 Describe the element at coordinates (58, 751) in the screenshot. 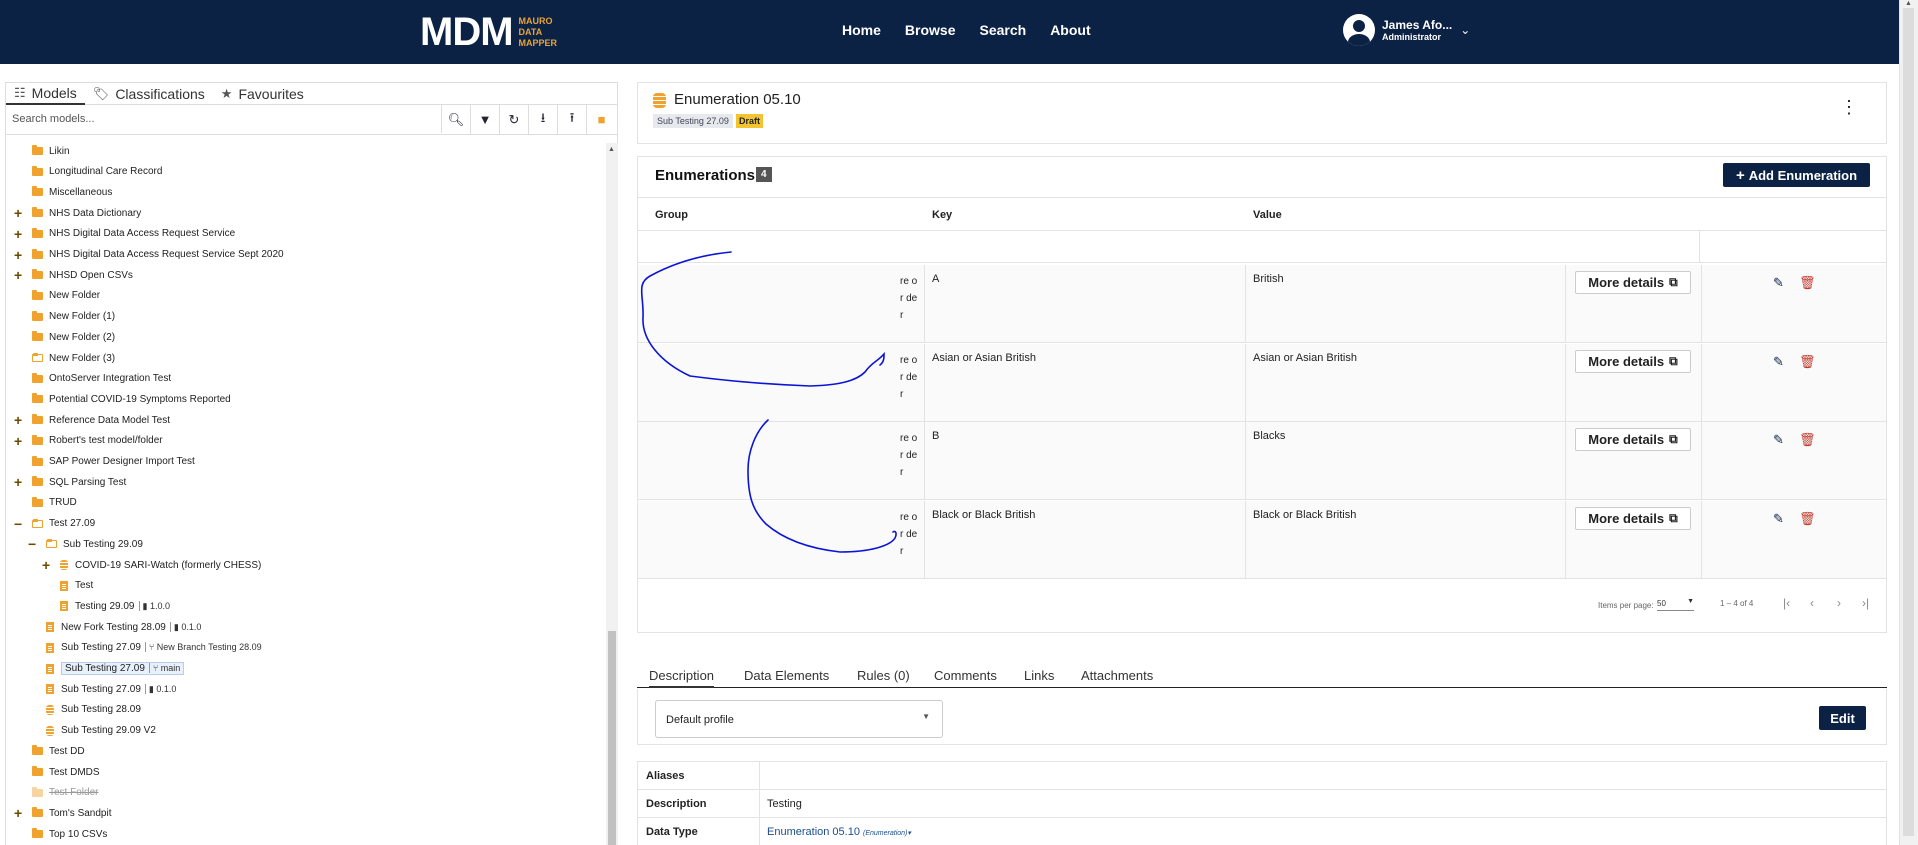

I see `tree-item: Test DD` at that location.